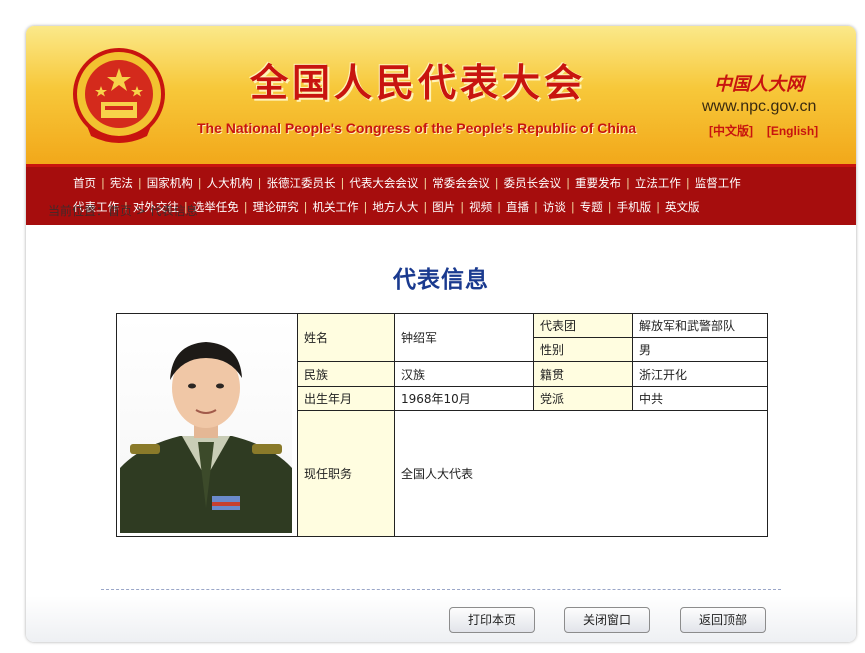  I want to click on nav-item: 代表大会会议, so click(383, 183).